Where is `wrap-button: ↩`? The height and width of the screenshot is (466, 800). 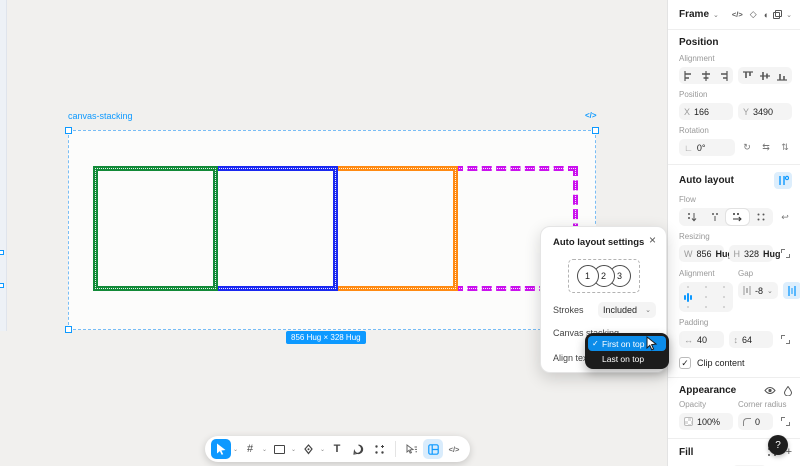 wrap-button: ↩ is located at coordinates (785, 217).